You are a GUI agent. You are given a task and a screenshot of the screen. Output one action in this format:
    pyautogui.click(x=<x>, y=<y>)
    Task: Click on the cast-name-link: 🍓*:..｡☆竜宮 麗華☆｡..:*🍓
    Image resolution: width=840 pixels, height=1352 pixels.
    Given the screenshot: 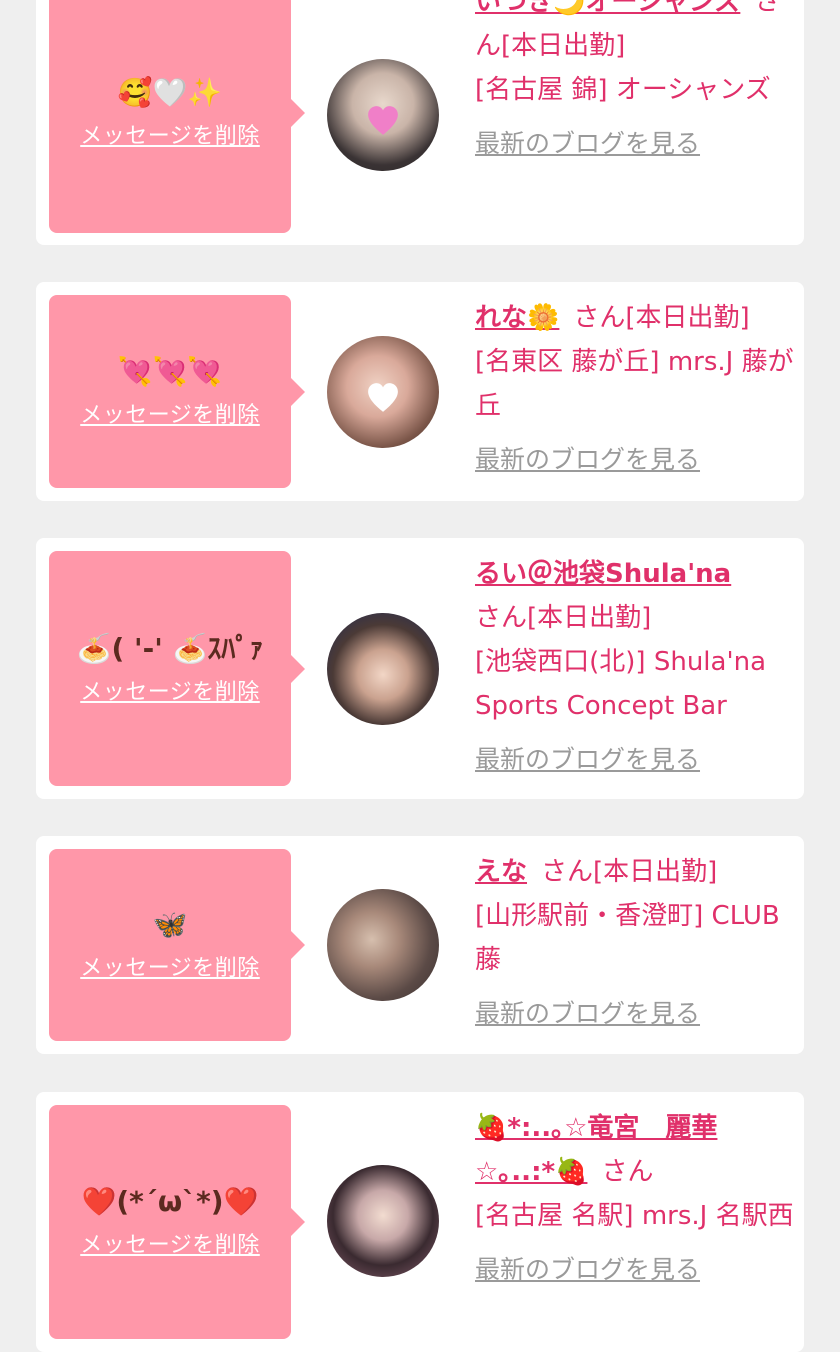 What is the action you would take?
    pyautogui.click(x=596, y=1150)
    